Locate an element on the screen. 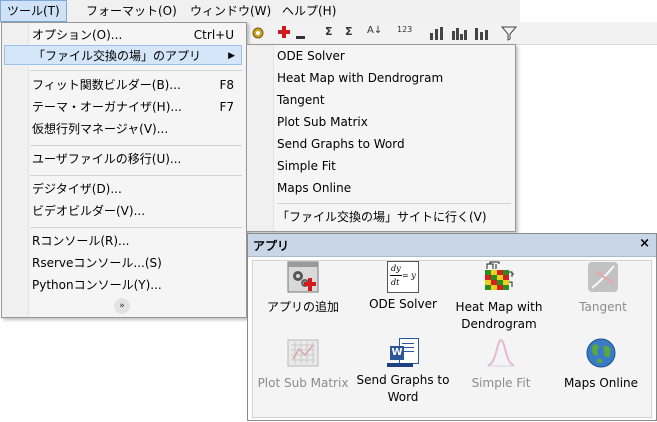 The image size is (657, 422). fraction-bar is located at coordinates (396, 275).